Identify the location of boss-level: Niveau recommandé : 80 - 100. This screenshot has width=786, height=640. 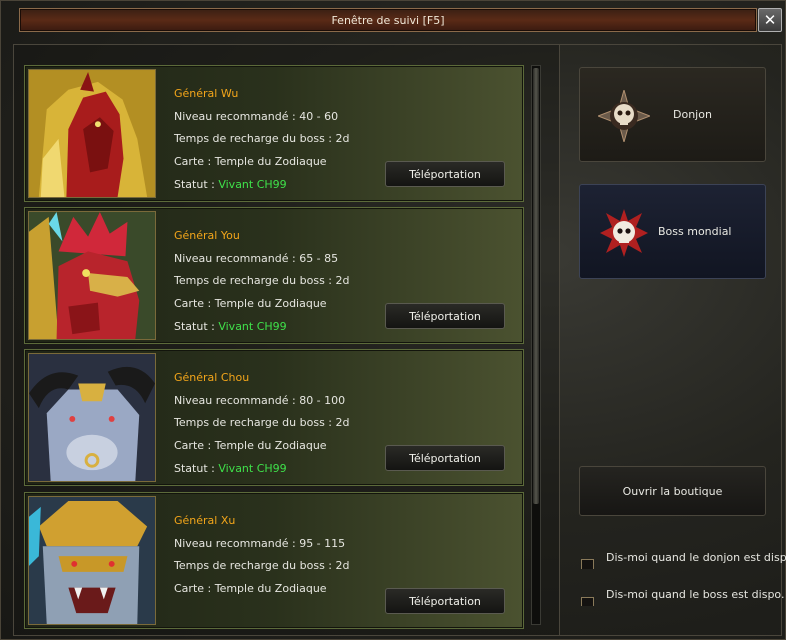
(260, 400).